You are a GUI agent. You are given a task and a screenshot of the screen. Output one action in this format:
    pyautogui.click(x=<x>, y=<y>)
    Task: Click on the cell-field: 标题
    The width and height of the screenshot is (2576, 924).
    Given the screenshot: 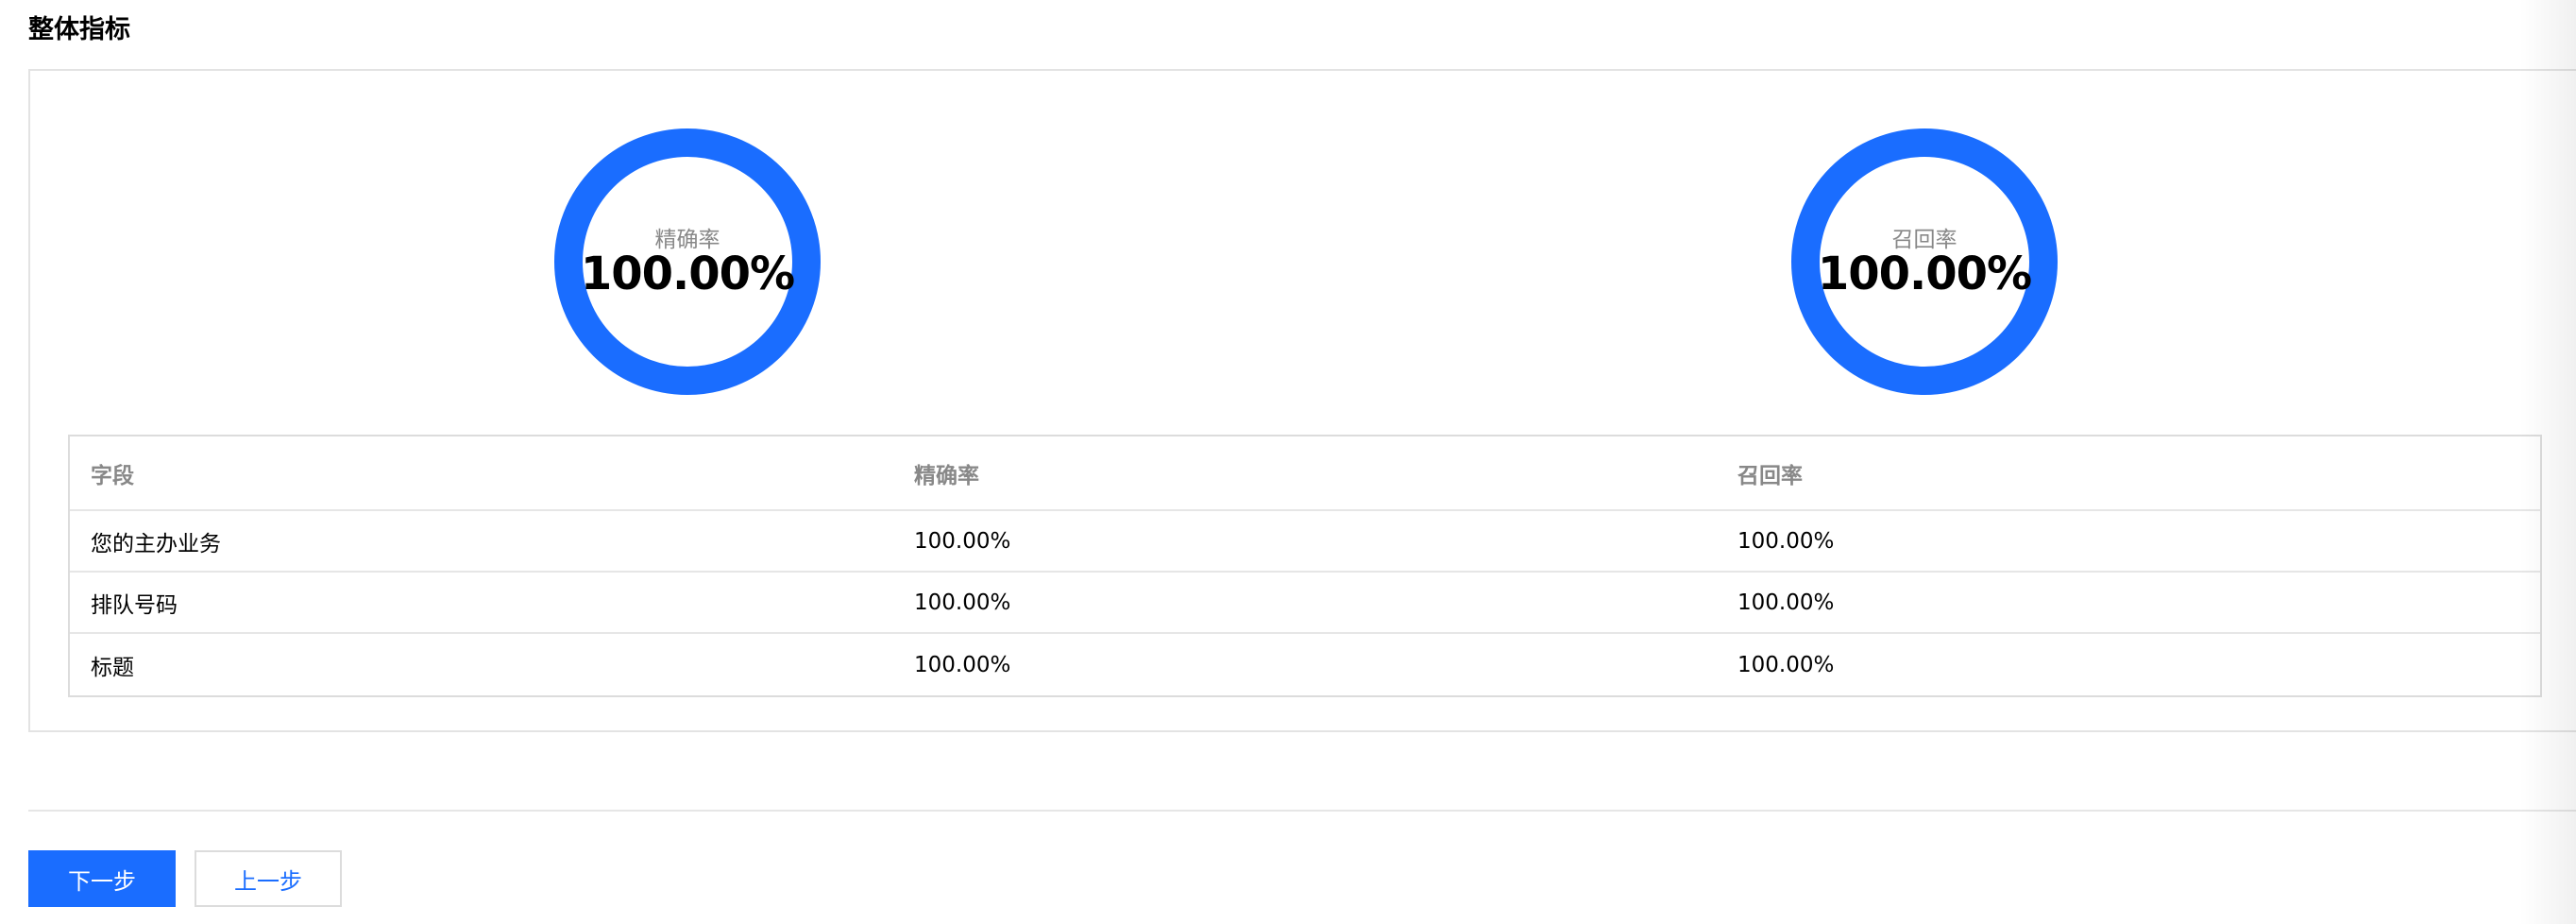 What is the action you would take?
    pyautogui.click(x=112, y=667)
    